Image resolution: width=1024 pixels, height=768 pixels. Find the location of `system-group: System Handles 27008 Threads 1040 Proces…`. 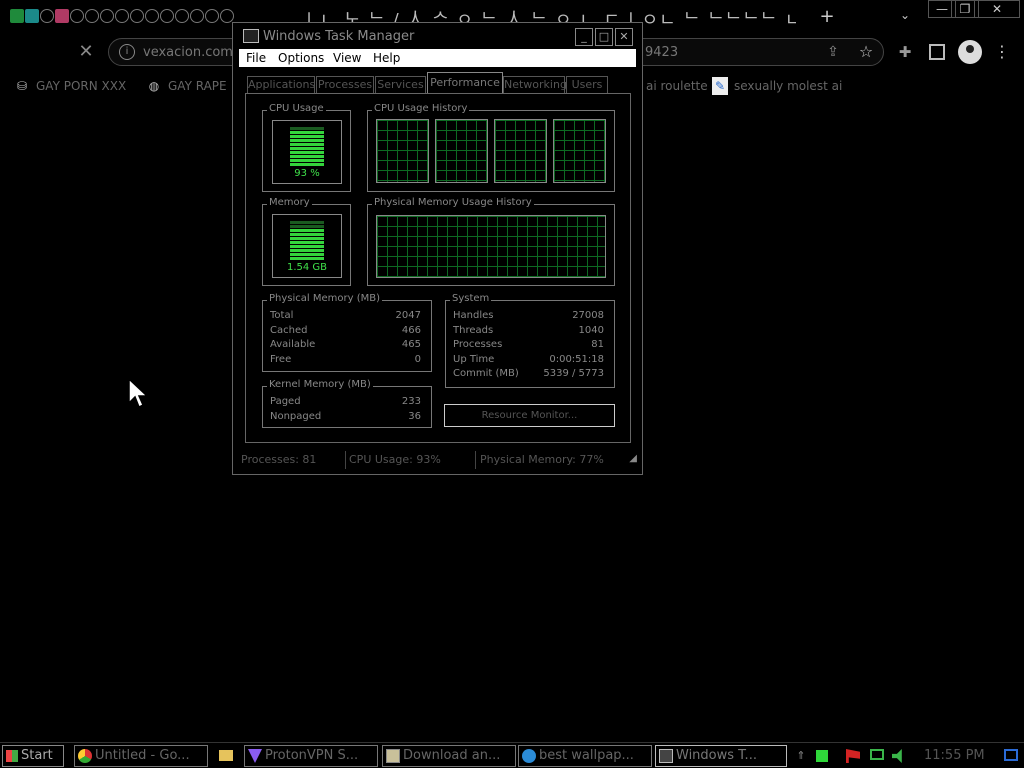

system-group: System Handles 27008 Threads 1040 Proces… is located at coordinates (530, 340).